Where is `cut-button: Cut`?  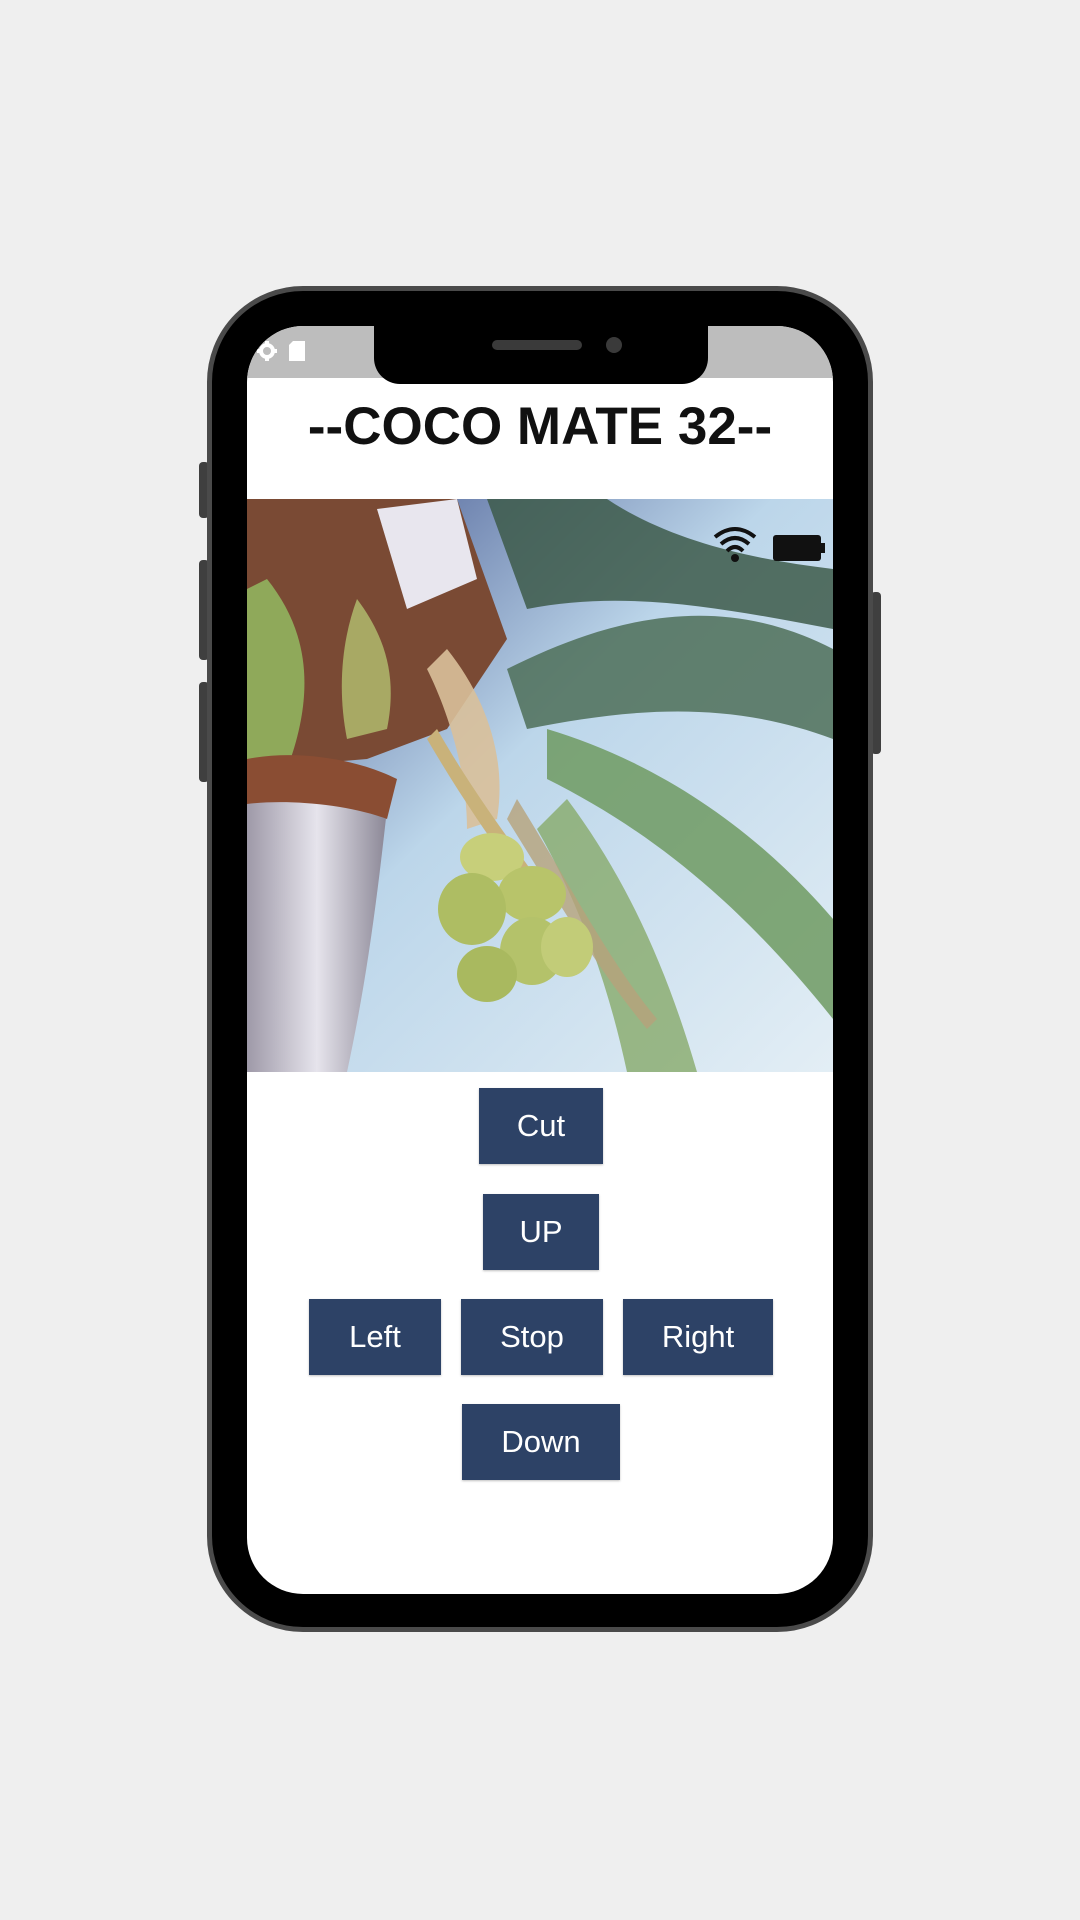
cut-button: Cut is located at coordinates (541, 1126).